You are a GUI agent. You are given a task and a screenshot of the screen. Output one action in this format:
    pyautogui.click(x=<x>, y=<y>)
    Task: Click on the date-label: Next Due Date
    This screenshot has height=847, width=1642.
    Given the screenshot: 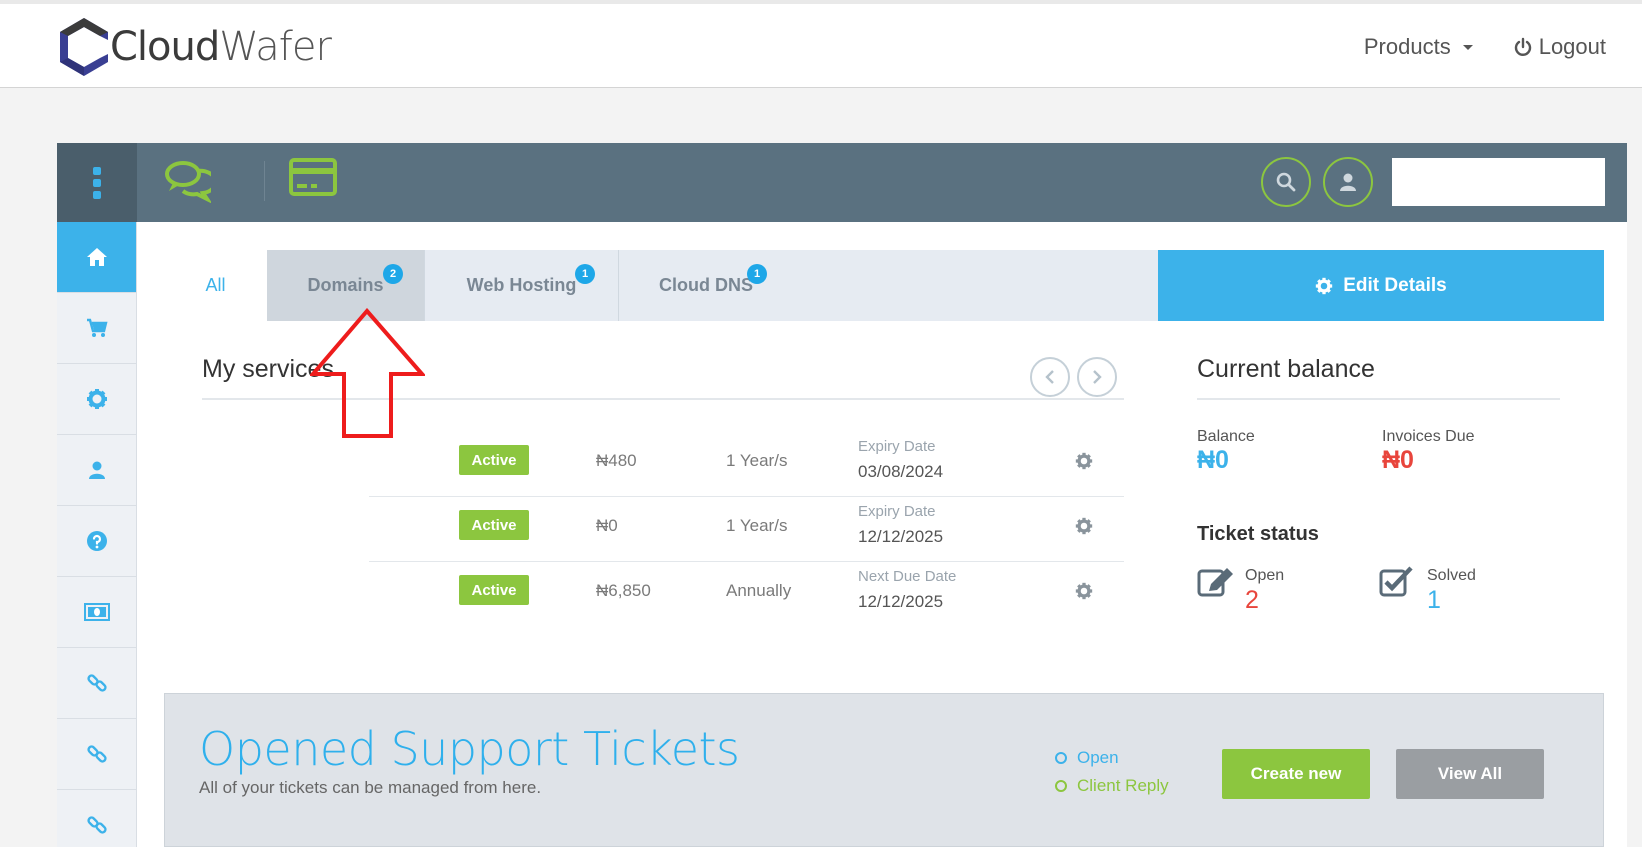 What is the action you would take?
    pyautogui.click(x=907, y=576)
    